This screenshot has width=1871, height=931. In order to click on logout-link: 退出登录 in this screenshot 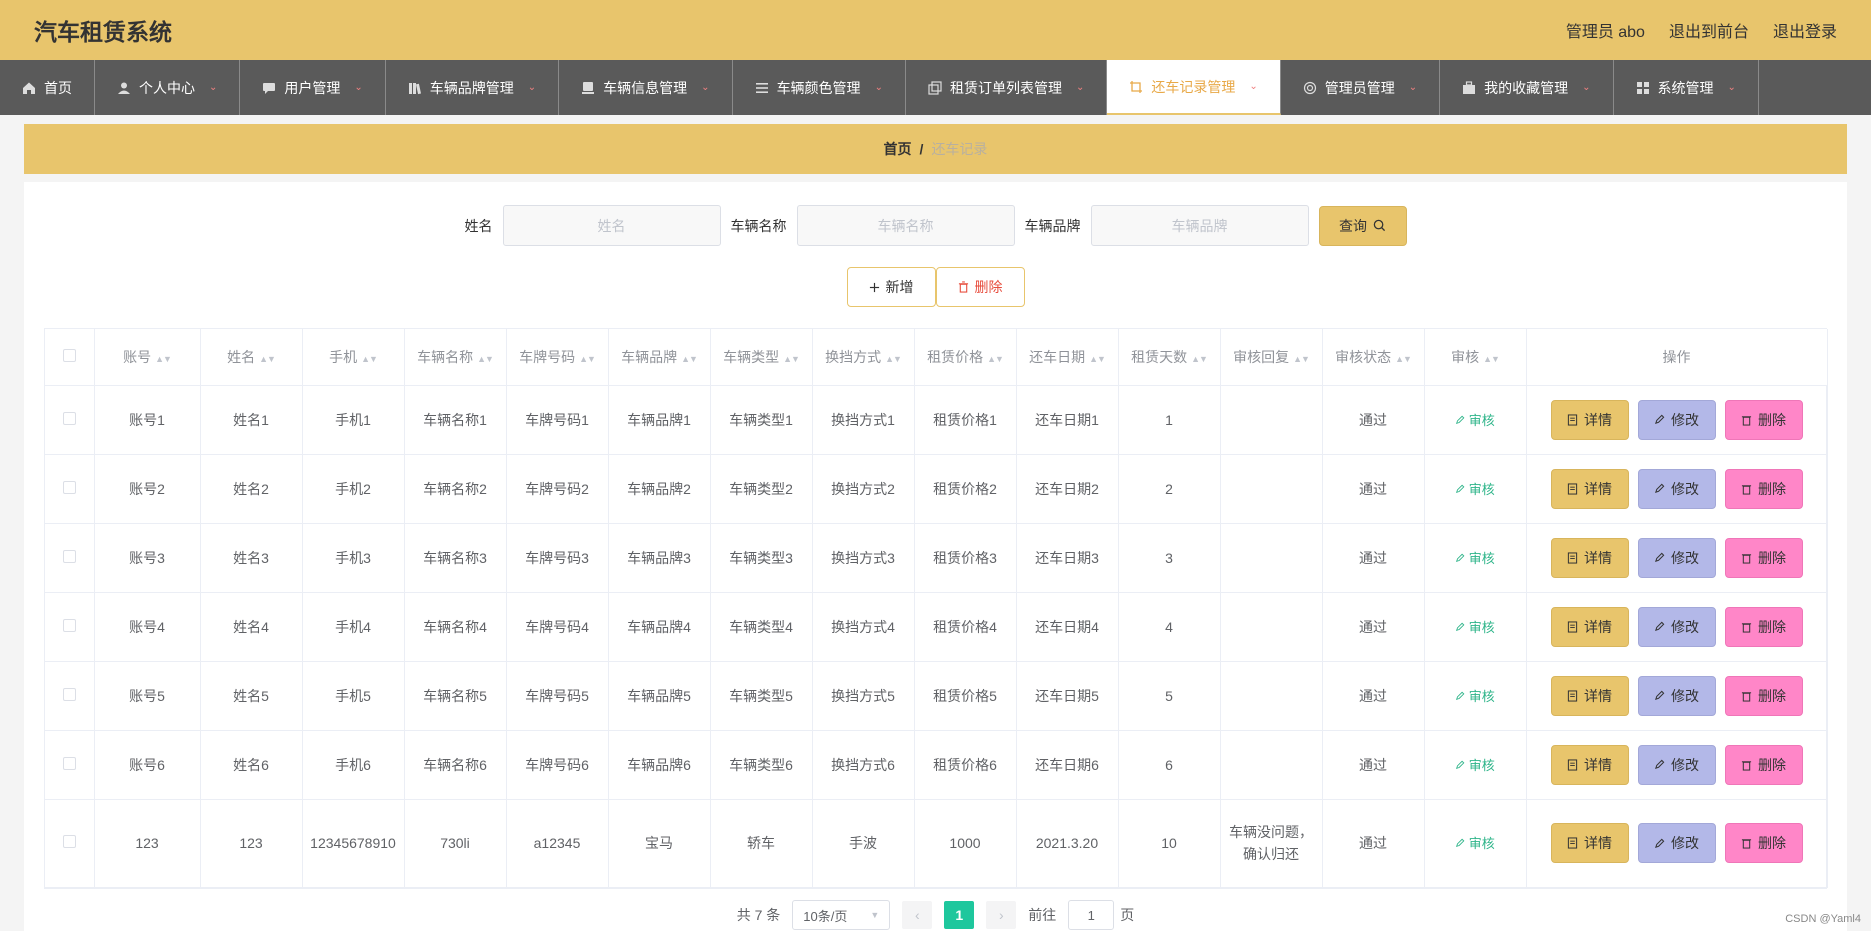, I will do `click(1805, 30)`.